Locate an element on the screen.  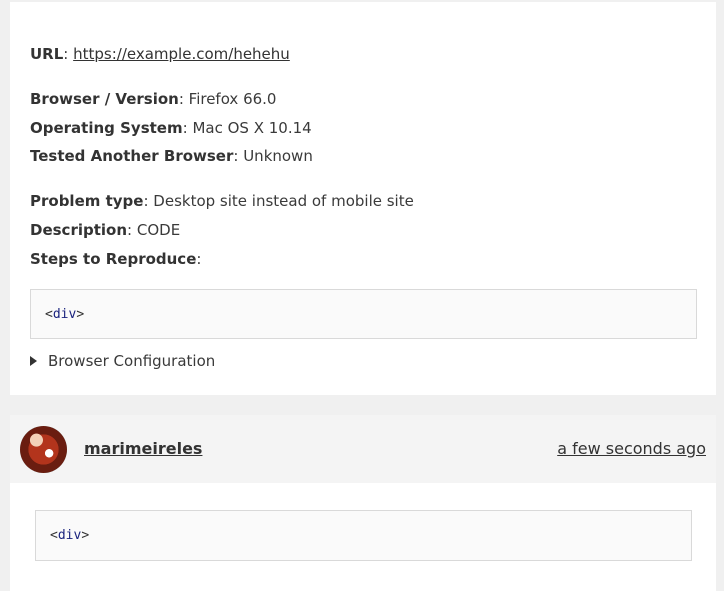
steps-label: Steps to Reproduce is located at coordinates (113, 259).